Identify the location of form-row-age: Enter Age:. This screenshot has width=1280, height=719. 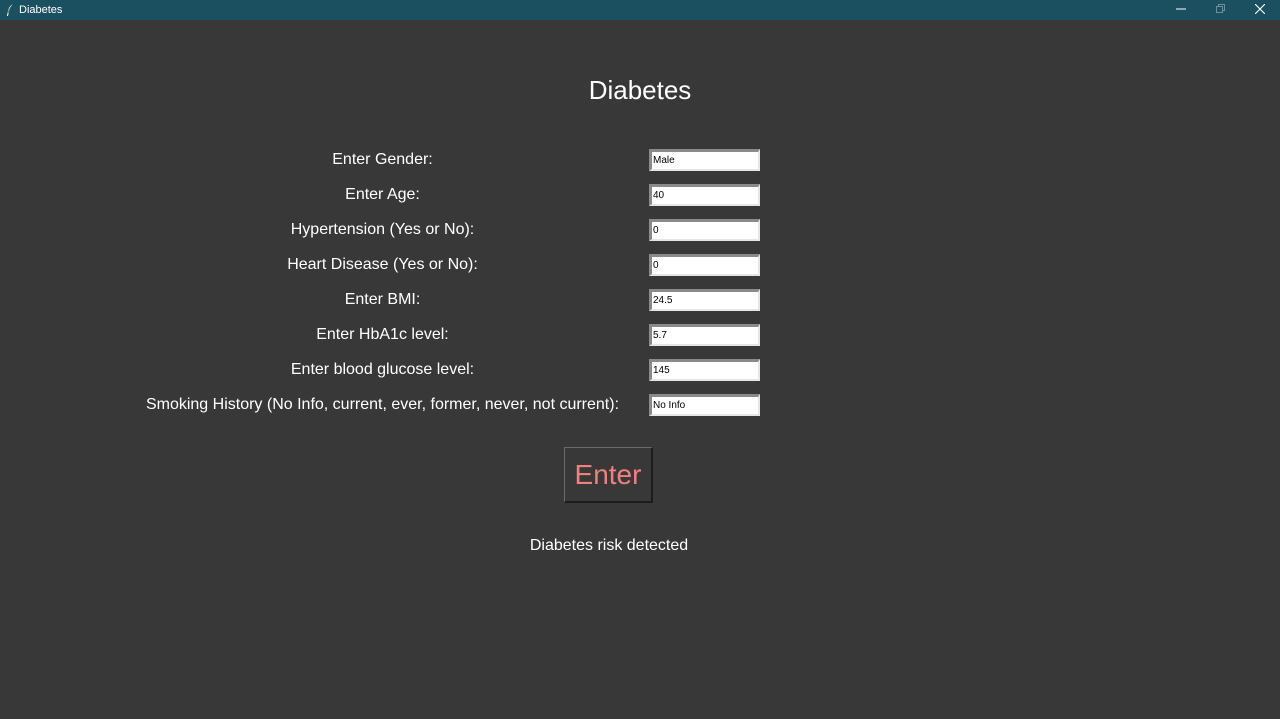
(640, 195).